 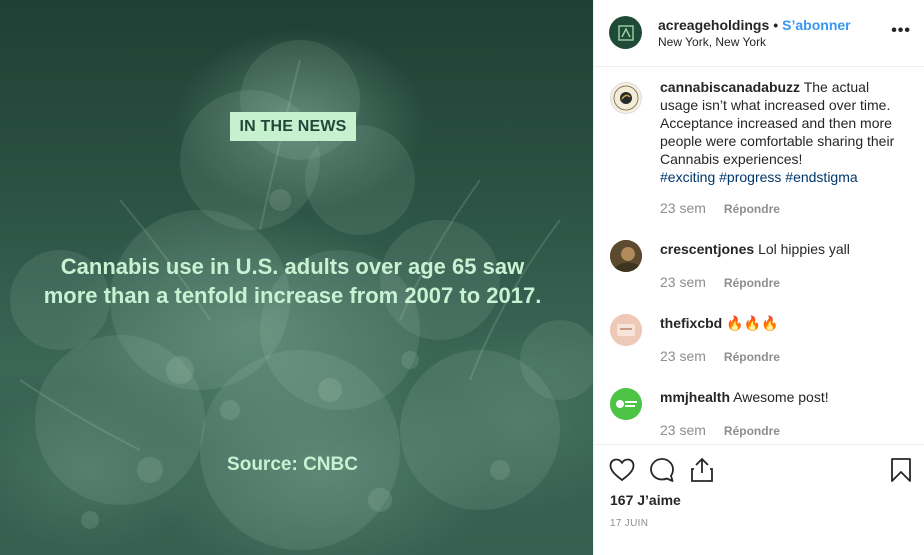 I want to click on post-actions: 167 J’aime 17 JUIN, so click(x=759, y=499).